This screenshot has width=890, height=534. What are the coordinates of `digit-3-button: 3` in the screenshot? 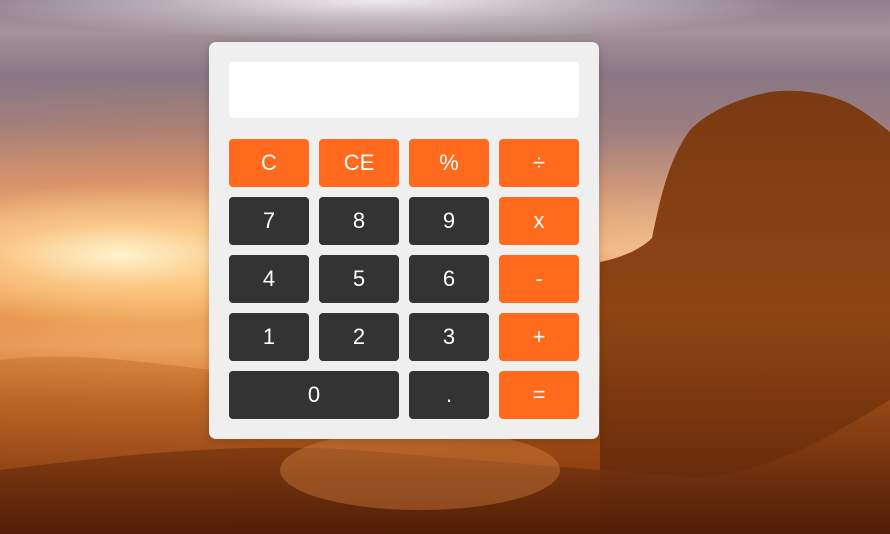 It's located at (449, 337).